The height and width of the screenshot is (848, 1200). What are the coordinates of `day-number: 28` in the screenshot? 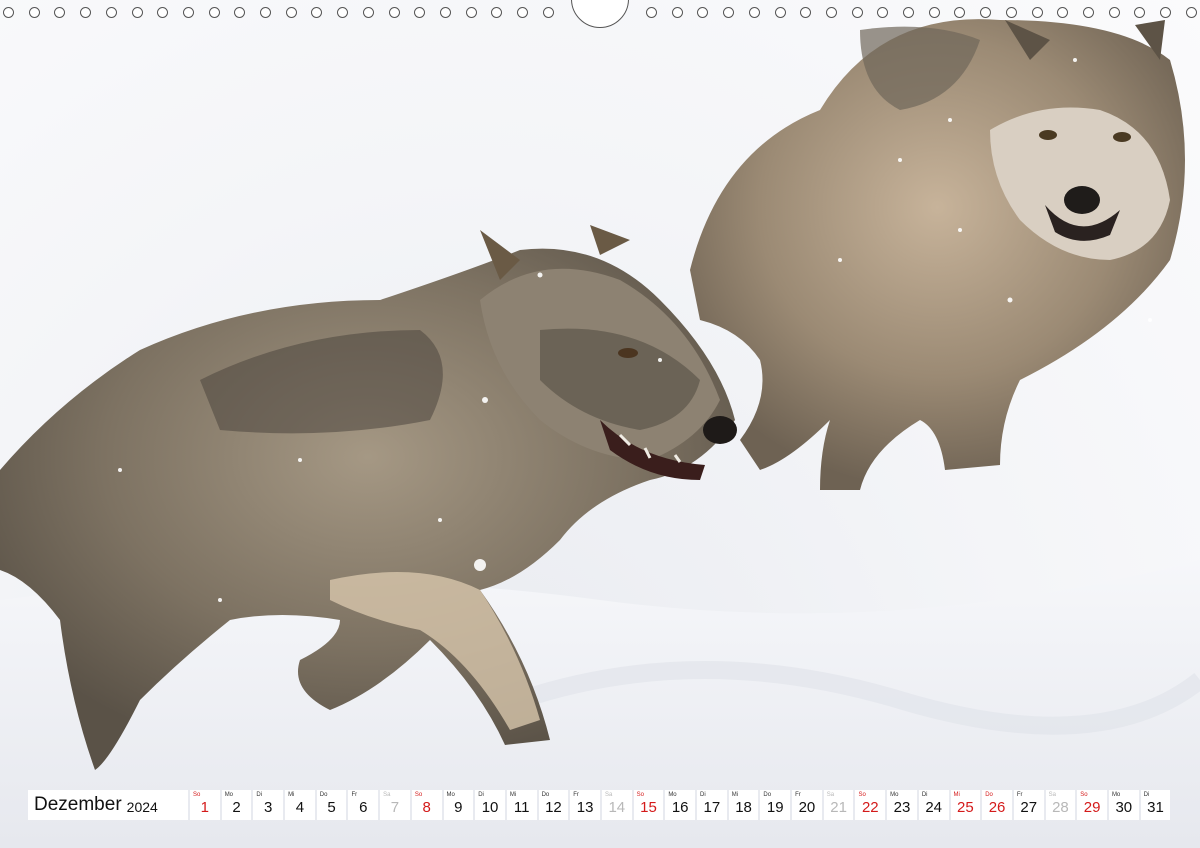 It's located at (1060, 807).